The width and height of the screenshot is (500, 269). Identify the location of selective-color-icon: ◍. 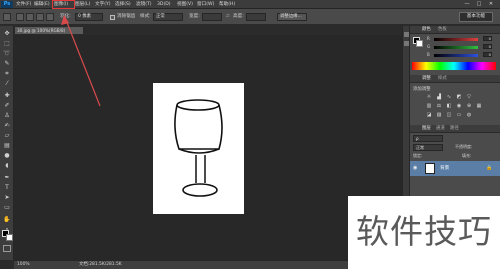
(469, 115).